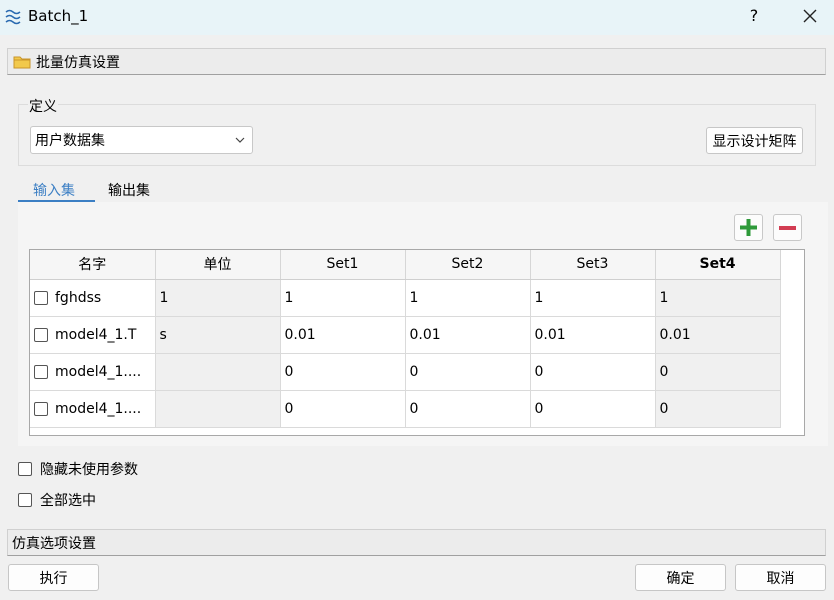 This screenshot has height=600, width=834. I want to click on close-icon, so click(810, 16).